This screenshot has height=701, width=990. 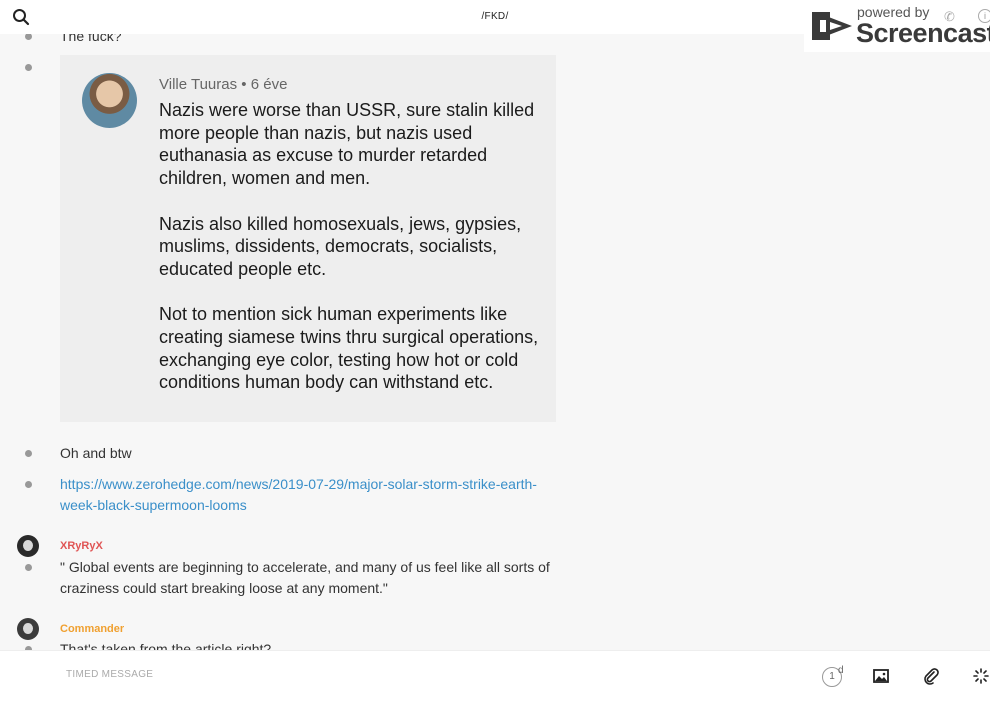 What do you see at coordinates (923, 33) in the screenshot?
I see `brand-name: Screencastify` at bounding box center [923, 33].